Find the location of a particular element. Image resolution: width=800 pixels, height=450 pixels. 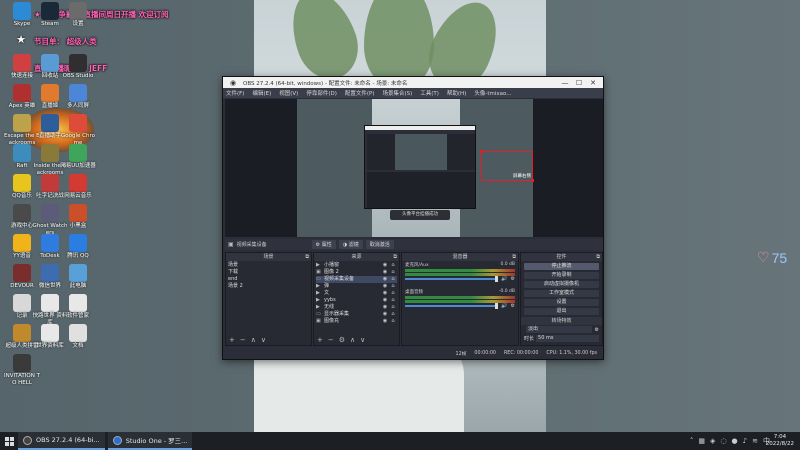

remove-scene-icon: − is located at coordinates (243, 340).